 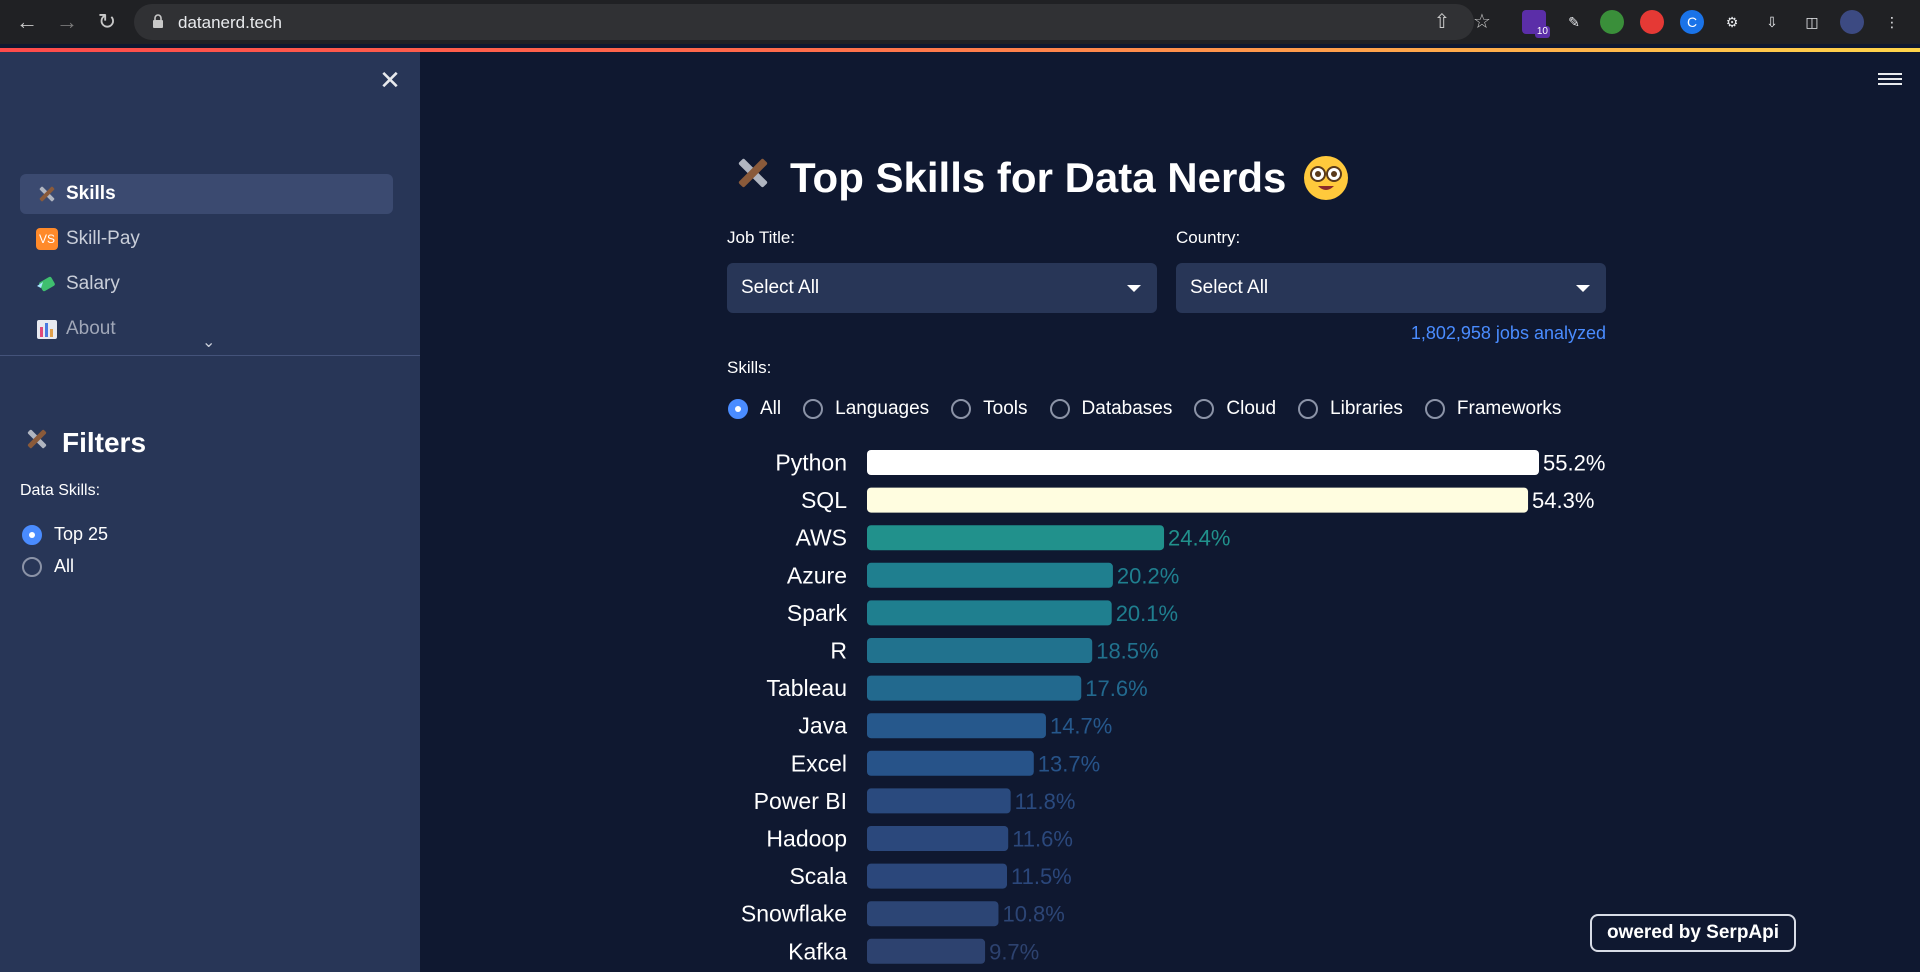 What do you see at coordinates (818, 876) in the screenshot?
I see `bar-category-label: Scala` at bounding box center [818, 876].